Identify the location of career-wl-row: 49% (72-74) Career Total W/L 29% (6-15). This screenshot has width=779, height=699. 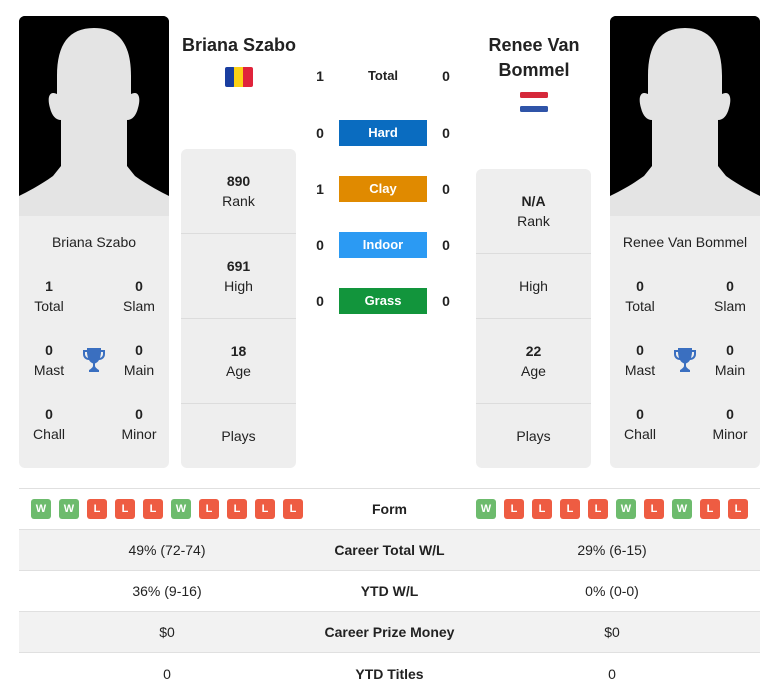
(389, 550).